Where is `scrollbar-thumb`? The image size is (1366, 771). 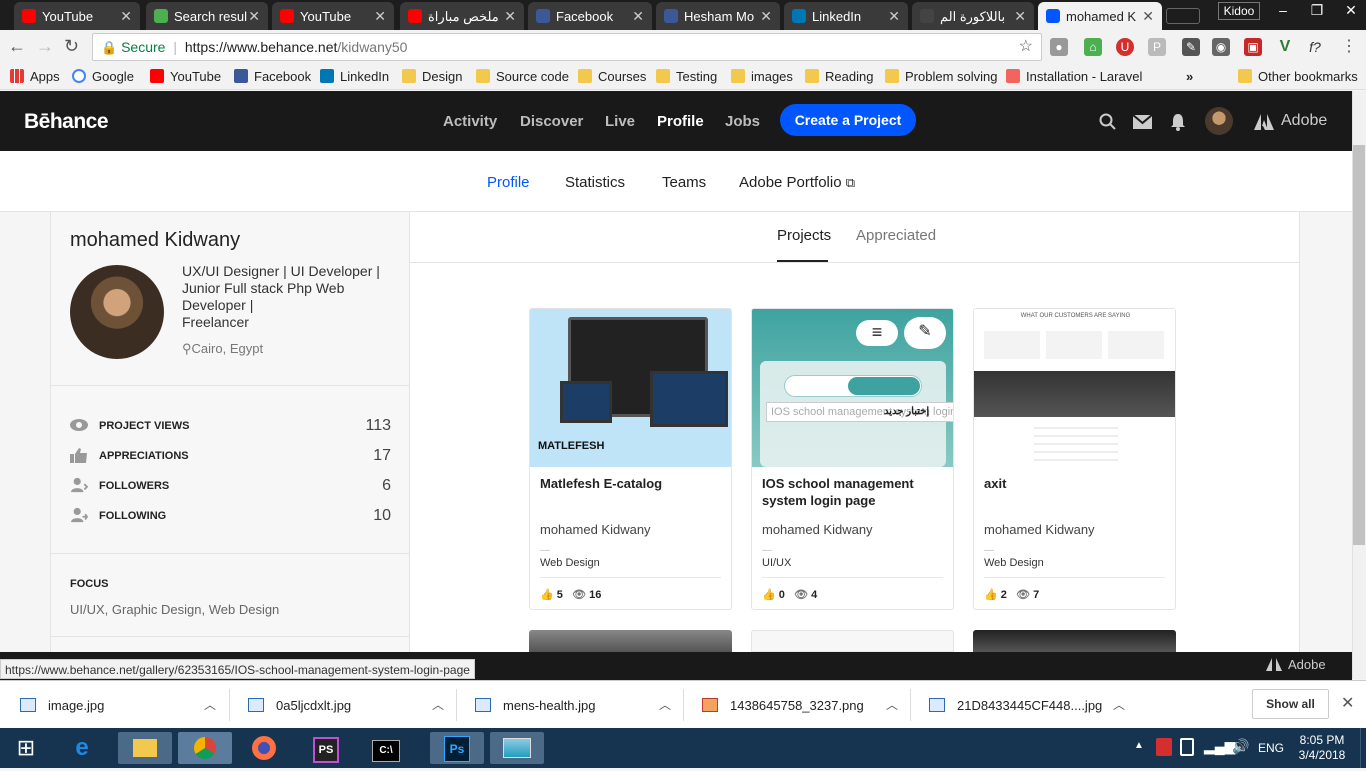
scrollbar-thumb is located at coordinates (1359, 345).